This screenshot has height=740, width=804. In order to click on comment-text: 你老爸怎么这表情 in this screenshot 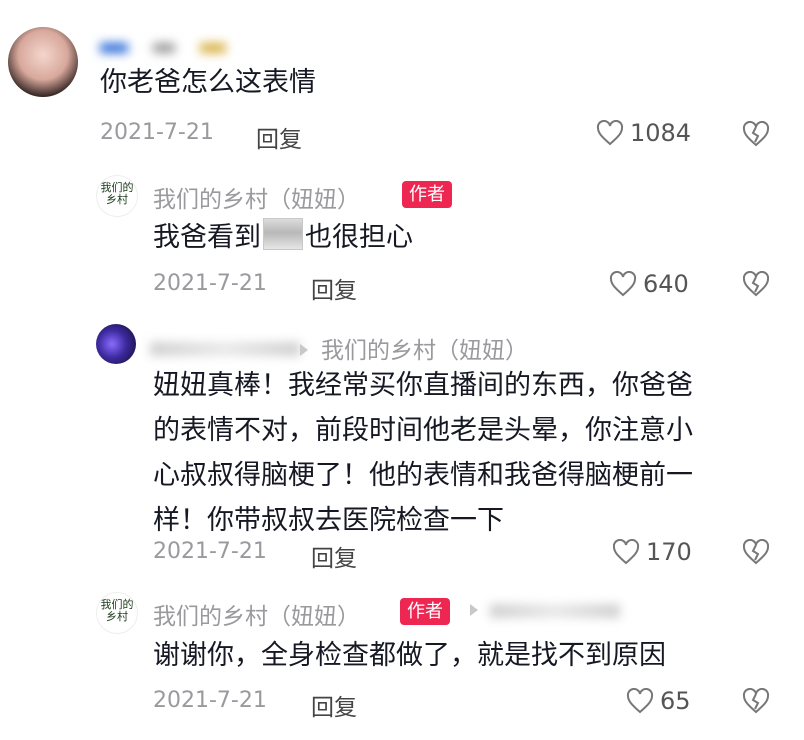, I will do `click(208, 82)`.